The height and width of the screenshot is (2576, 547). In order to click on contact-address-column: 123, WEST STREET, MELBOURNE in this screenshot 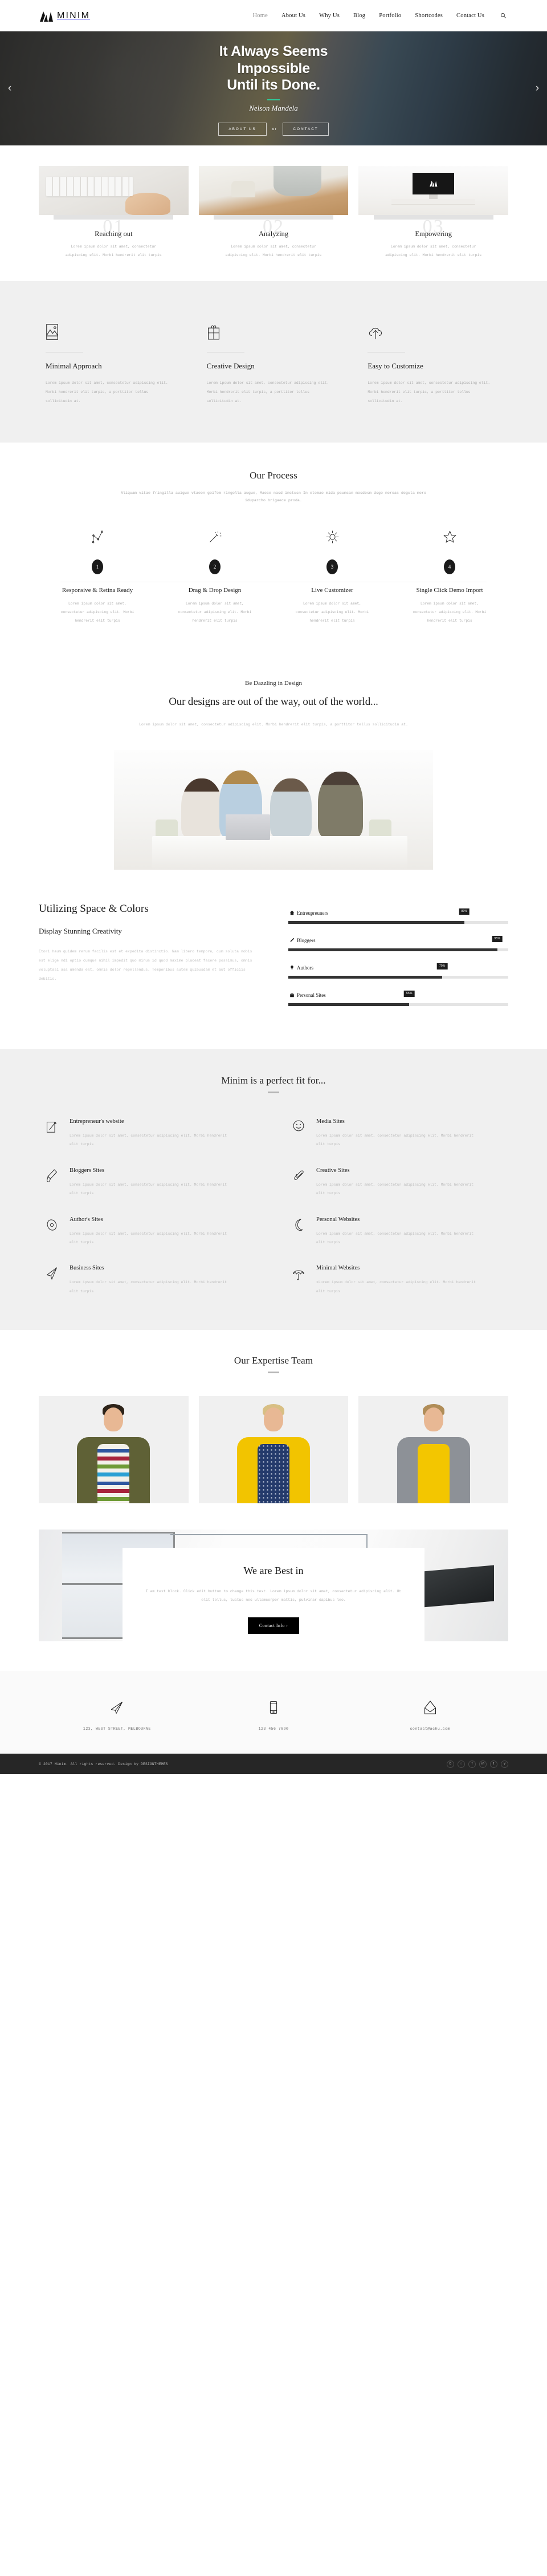, I will do `click(117, 1715)`.